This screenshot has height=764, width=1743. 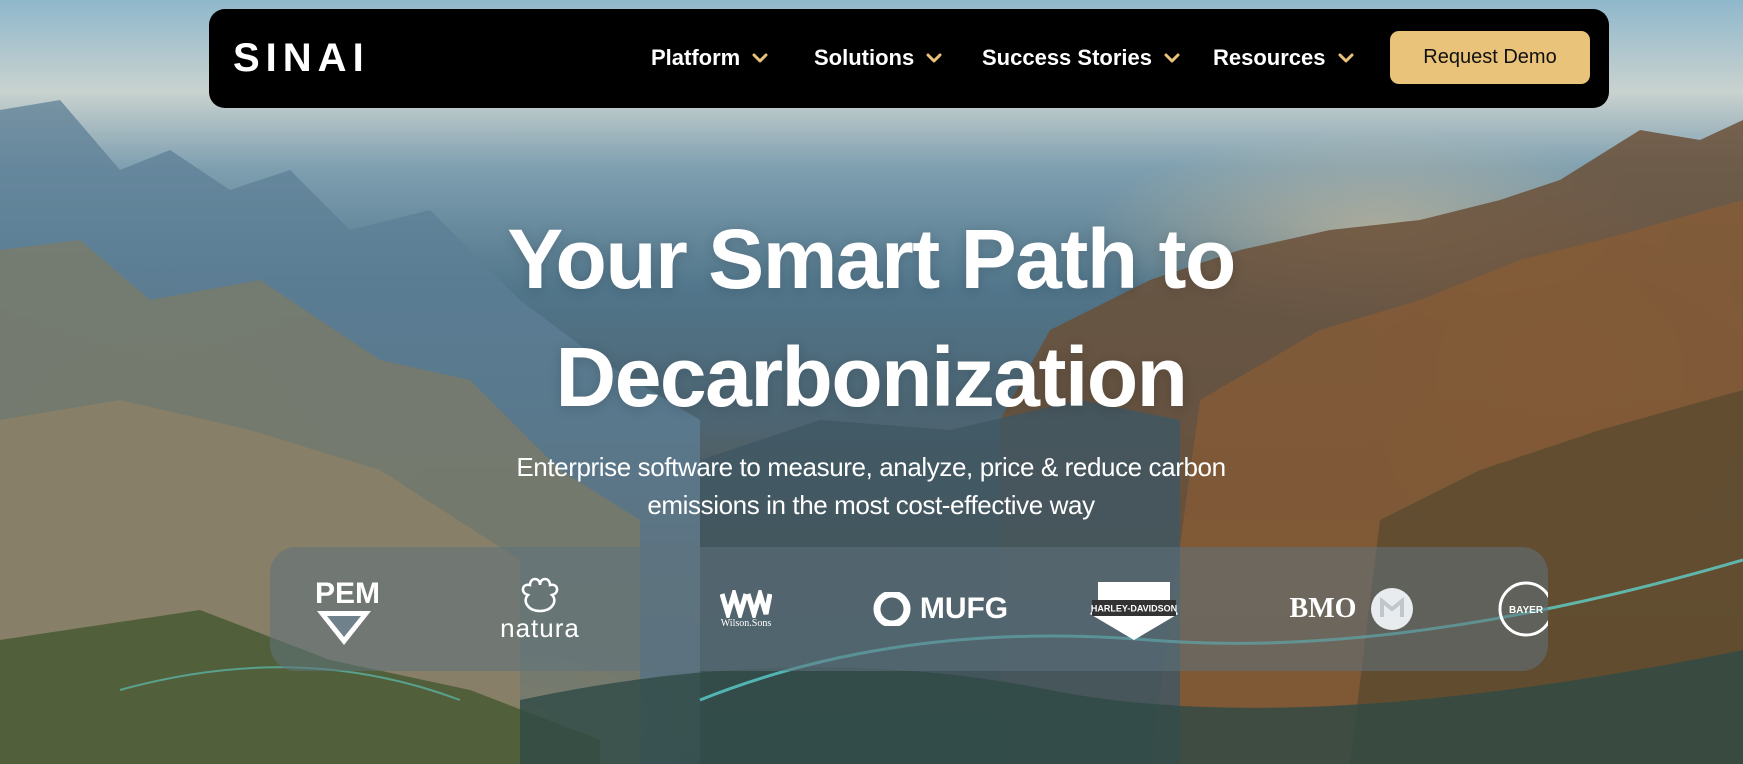 What do you see at coordinates (696, 57) in the screenshot?
I see `nav-item-label: Platform` at bounding box center [696, 57].